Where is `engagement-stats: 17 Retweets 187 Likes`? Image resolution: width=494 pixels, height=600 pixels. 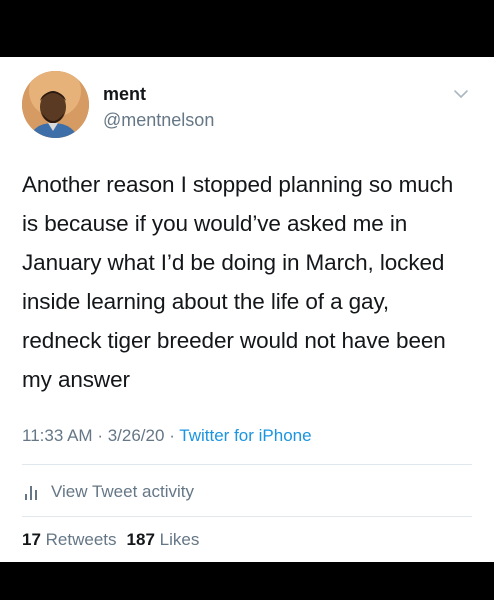
engagement-stats: 17 Retweets 187 Likes is located at coordinates (110, 540).